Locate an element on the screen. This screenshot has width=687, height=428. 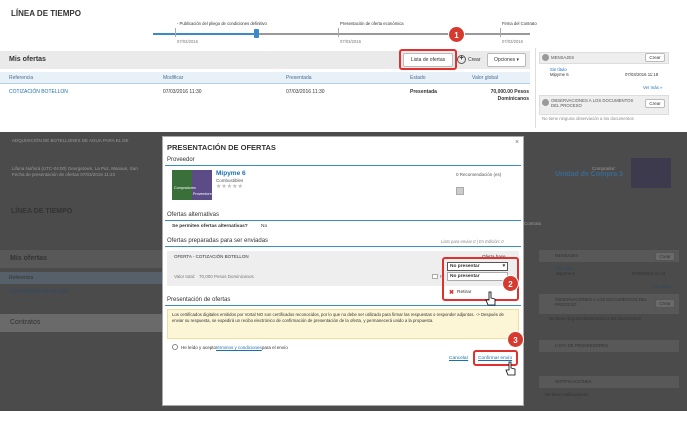
bg-side-crear: Crear is located at coordinates (665, 256).